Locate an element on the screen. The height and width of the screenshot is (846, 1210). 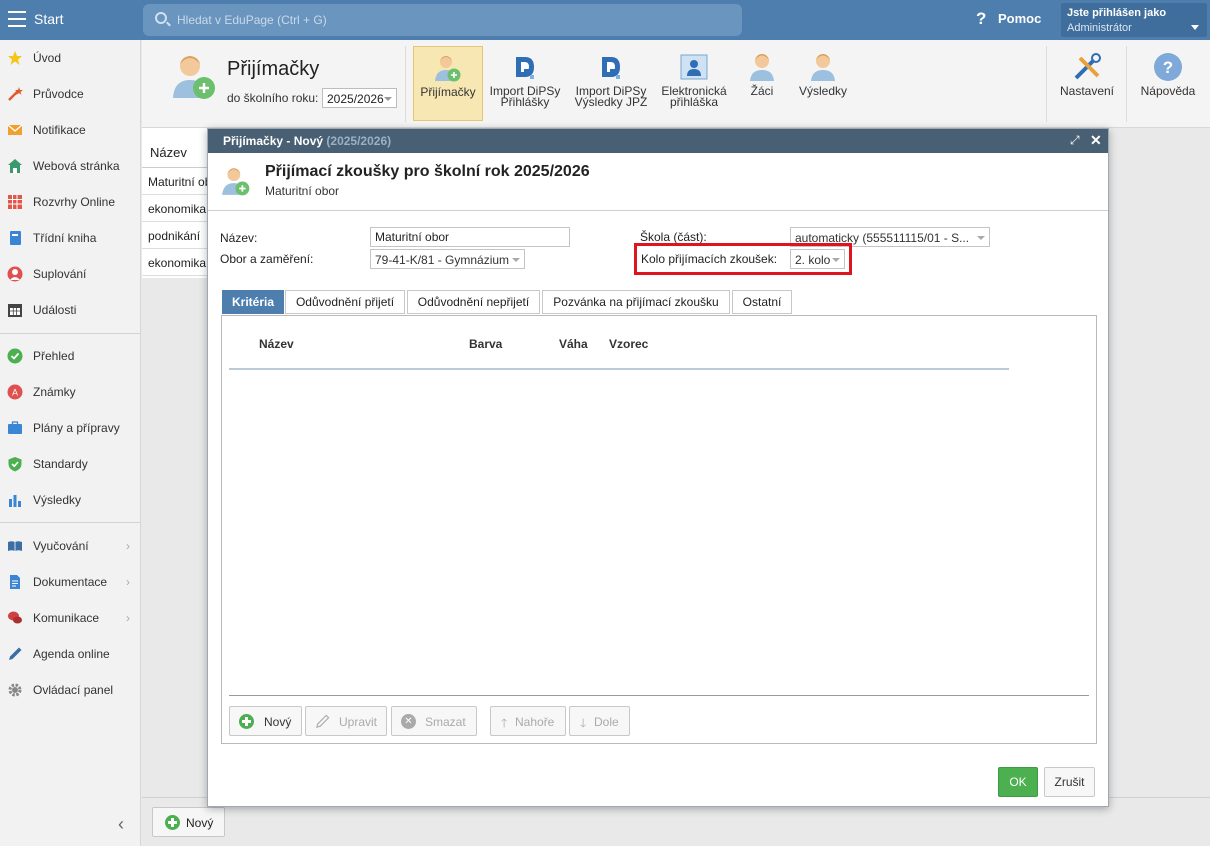
name-field: Maturitní obor is located at coordinates (470, 237).